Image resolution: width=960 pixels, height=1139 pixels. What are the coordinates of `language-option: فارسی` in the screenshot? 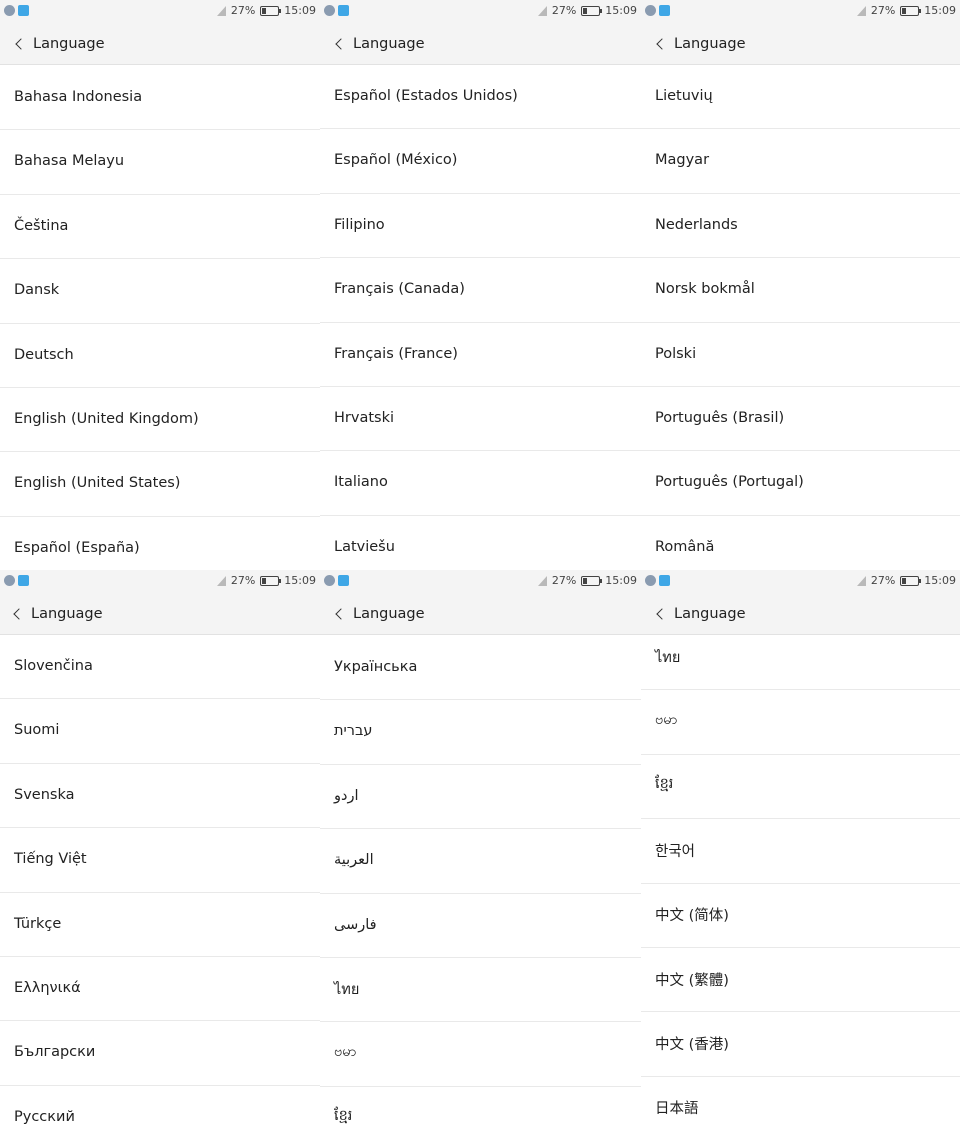 It's located at (480, 925).